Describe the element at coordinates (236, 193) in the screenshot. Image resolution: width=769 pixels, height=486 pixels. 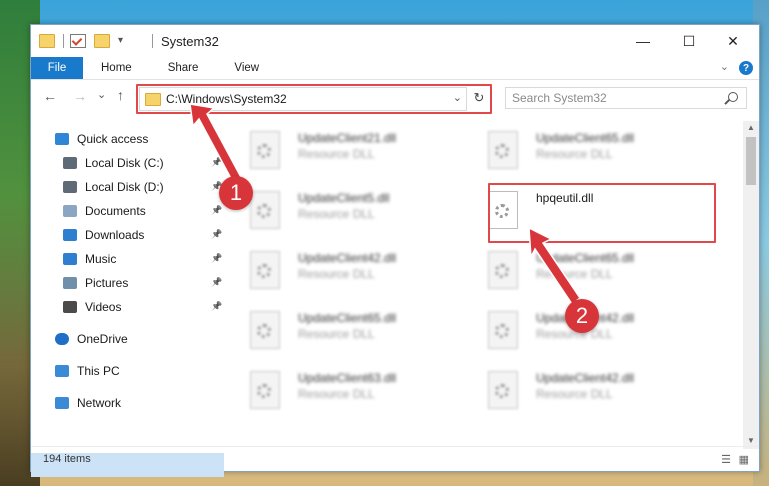
I see `step-1-badge: 1` at that location.